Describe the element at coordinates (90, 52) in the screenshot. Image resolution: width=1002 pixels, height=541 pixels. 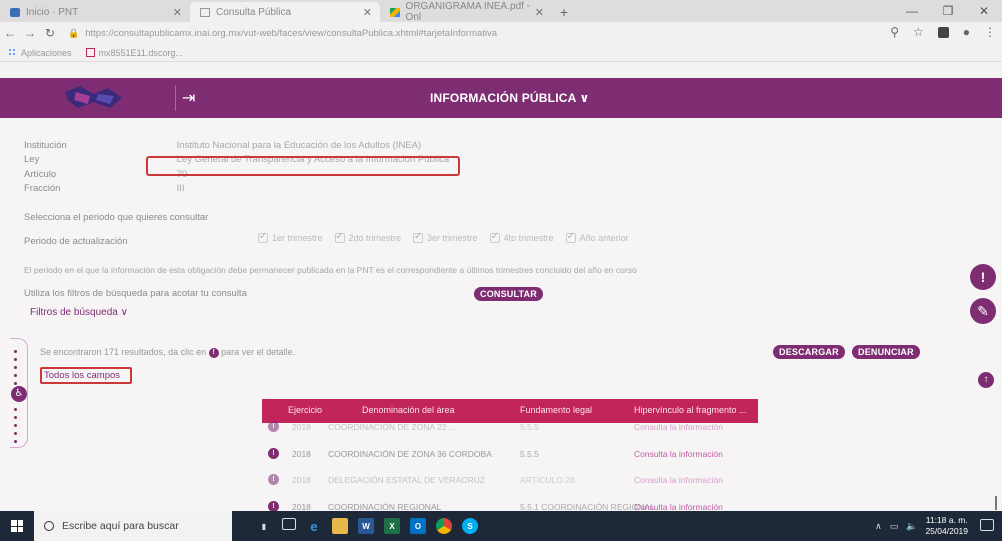
I see `bookmark-favicon-icon` at that location.